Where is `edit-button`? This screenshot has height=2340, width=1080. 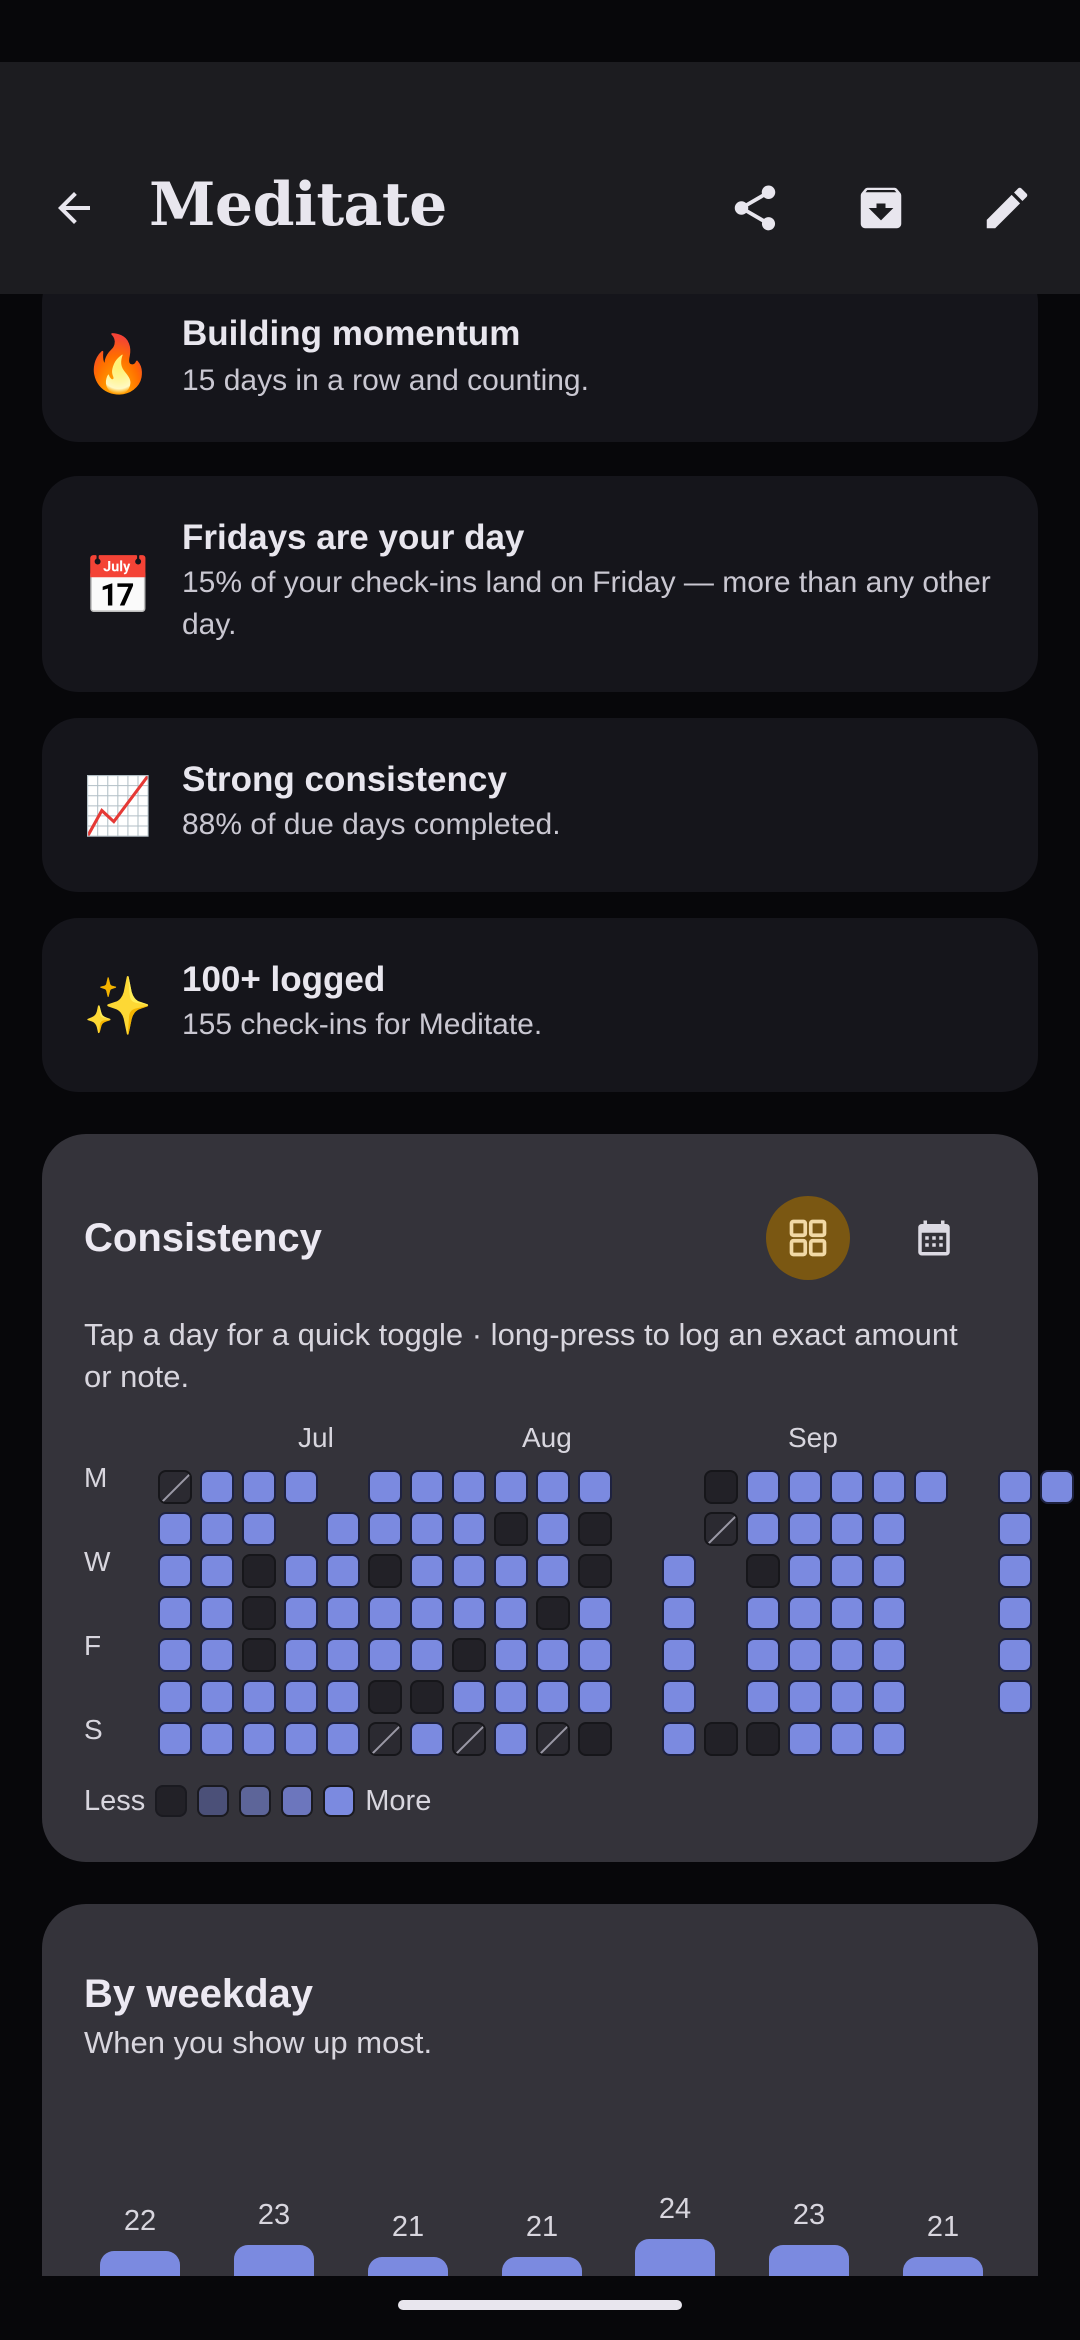
edit-button is located at coordinates (1007, 208).